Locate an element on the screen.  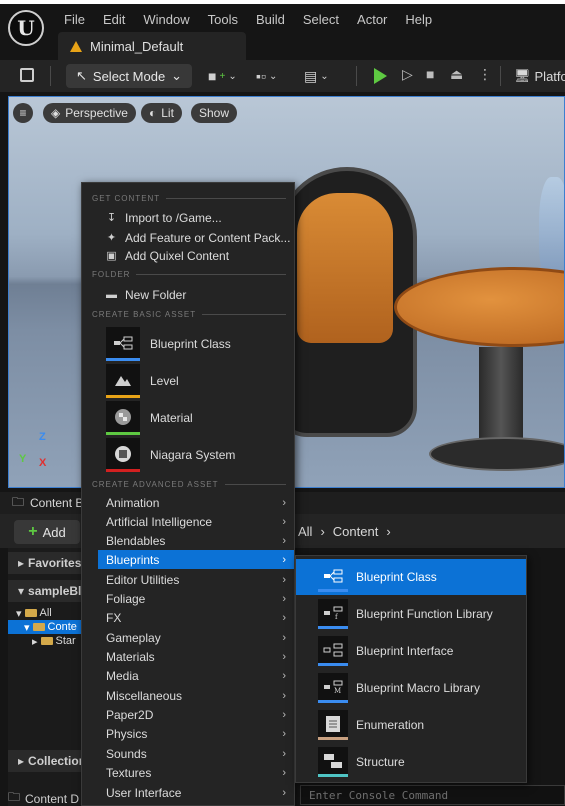
show-button: Show is located at coordinates (214, 113).